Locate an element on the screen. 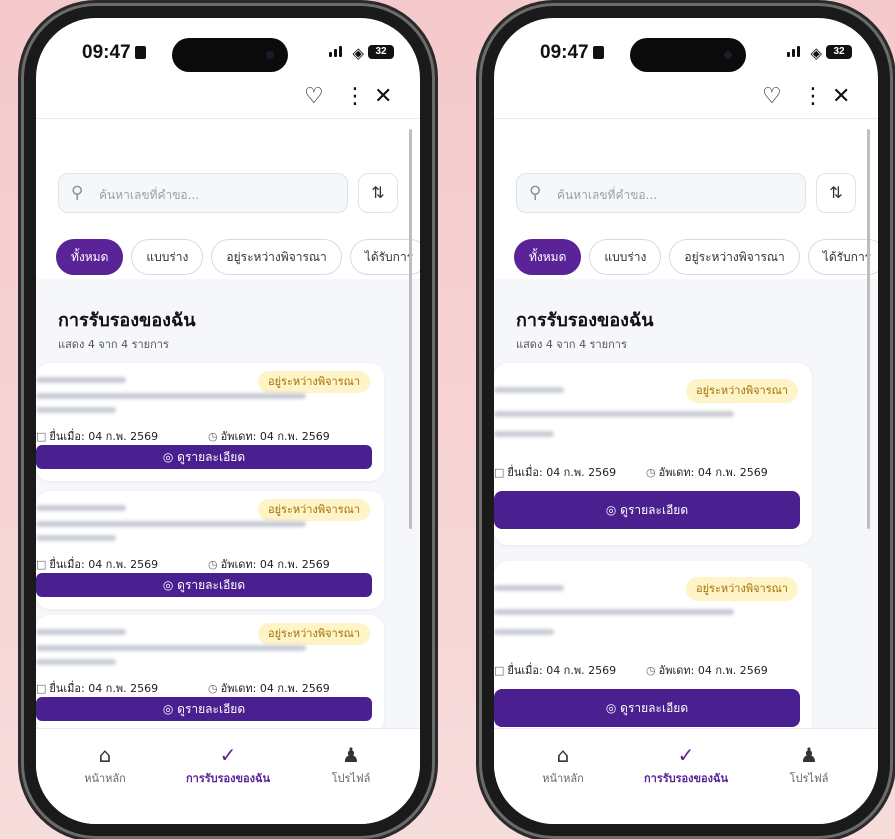 Image resolution: width=895 pixels, height=839 pixels. dynamic-island is located at coordinates (230, 55).